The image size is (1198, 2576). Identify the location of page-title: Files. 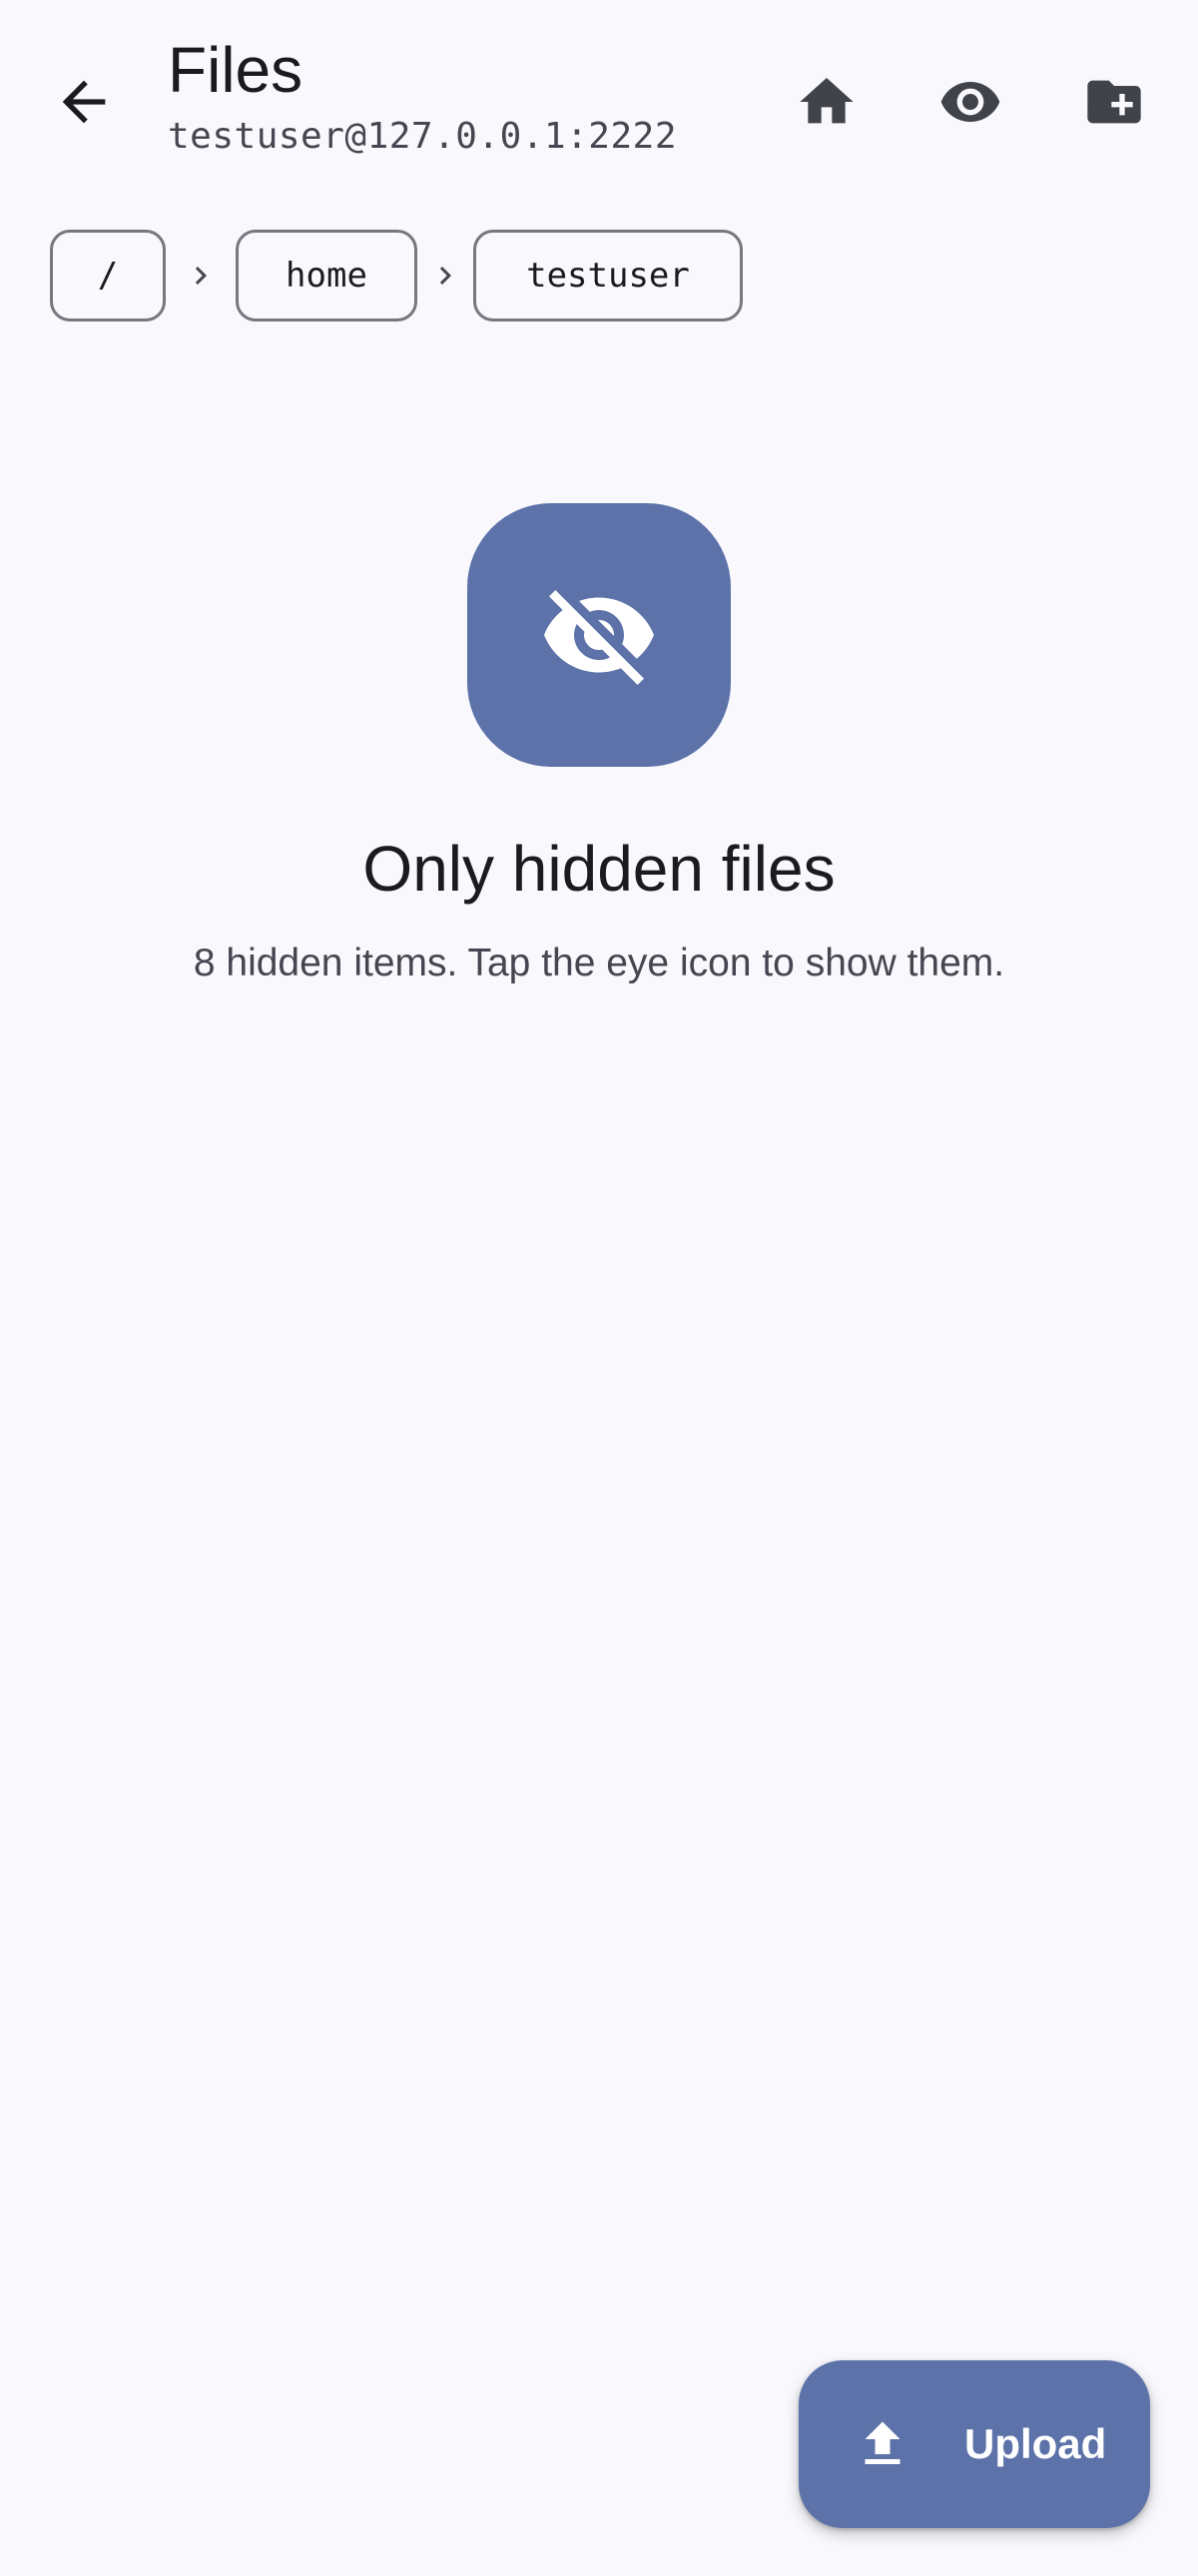
(235, 70).